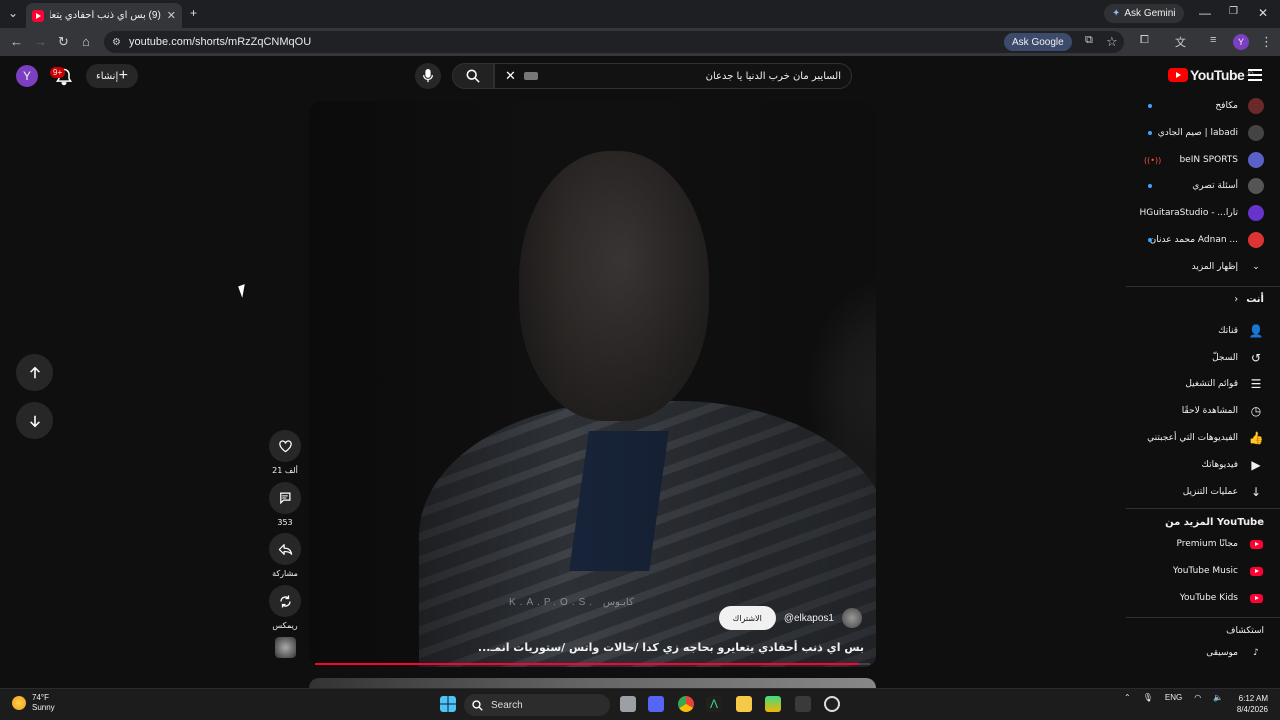 The width and height of the screenshot is (1280, 720). What do you see at coordinates (1210, 75) in the screenshot?
I see `youtube-logo: YouTube JO` at bounding box center [1210, 75].